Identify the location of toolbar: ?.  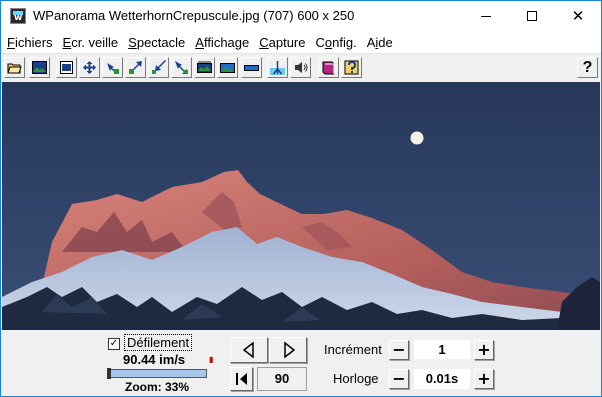
(301, 67).